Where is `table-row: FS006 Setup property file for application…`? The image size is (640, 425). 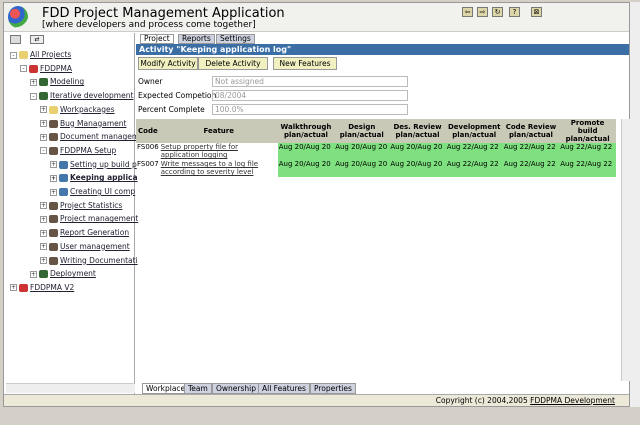 table-row: FS006 Setup property file for application… is located at coordinates (376, 151).